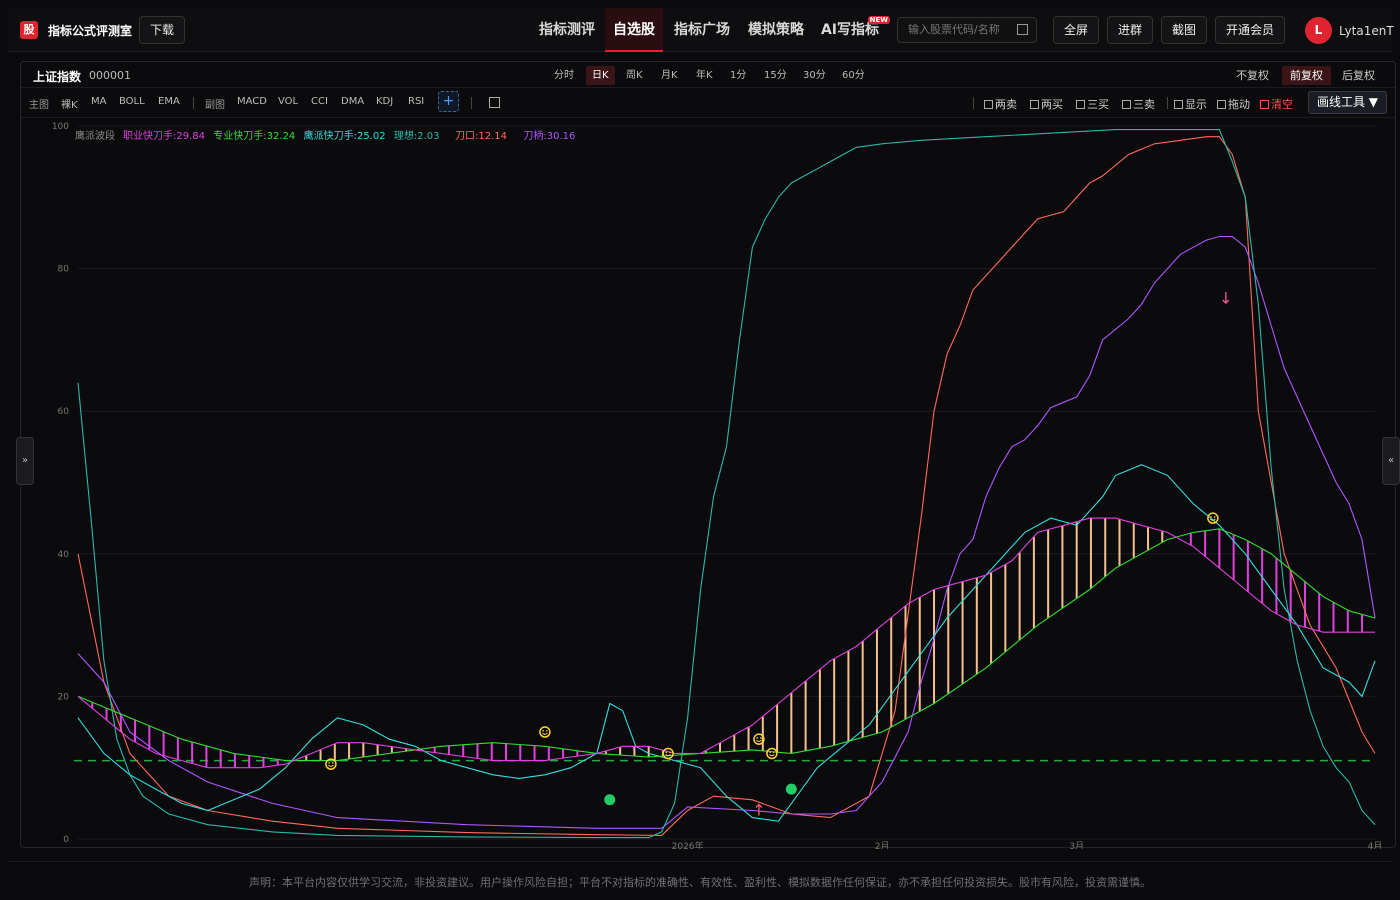 Image resolution: width=1400 pixels, height=900 pixels. I want to click on x-tick-label: 2月, so click(882, 845).